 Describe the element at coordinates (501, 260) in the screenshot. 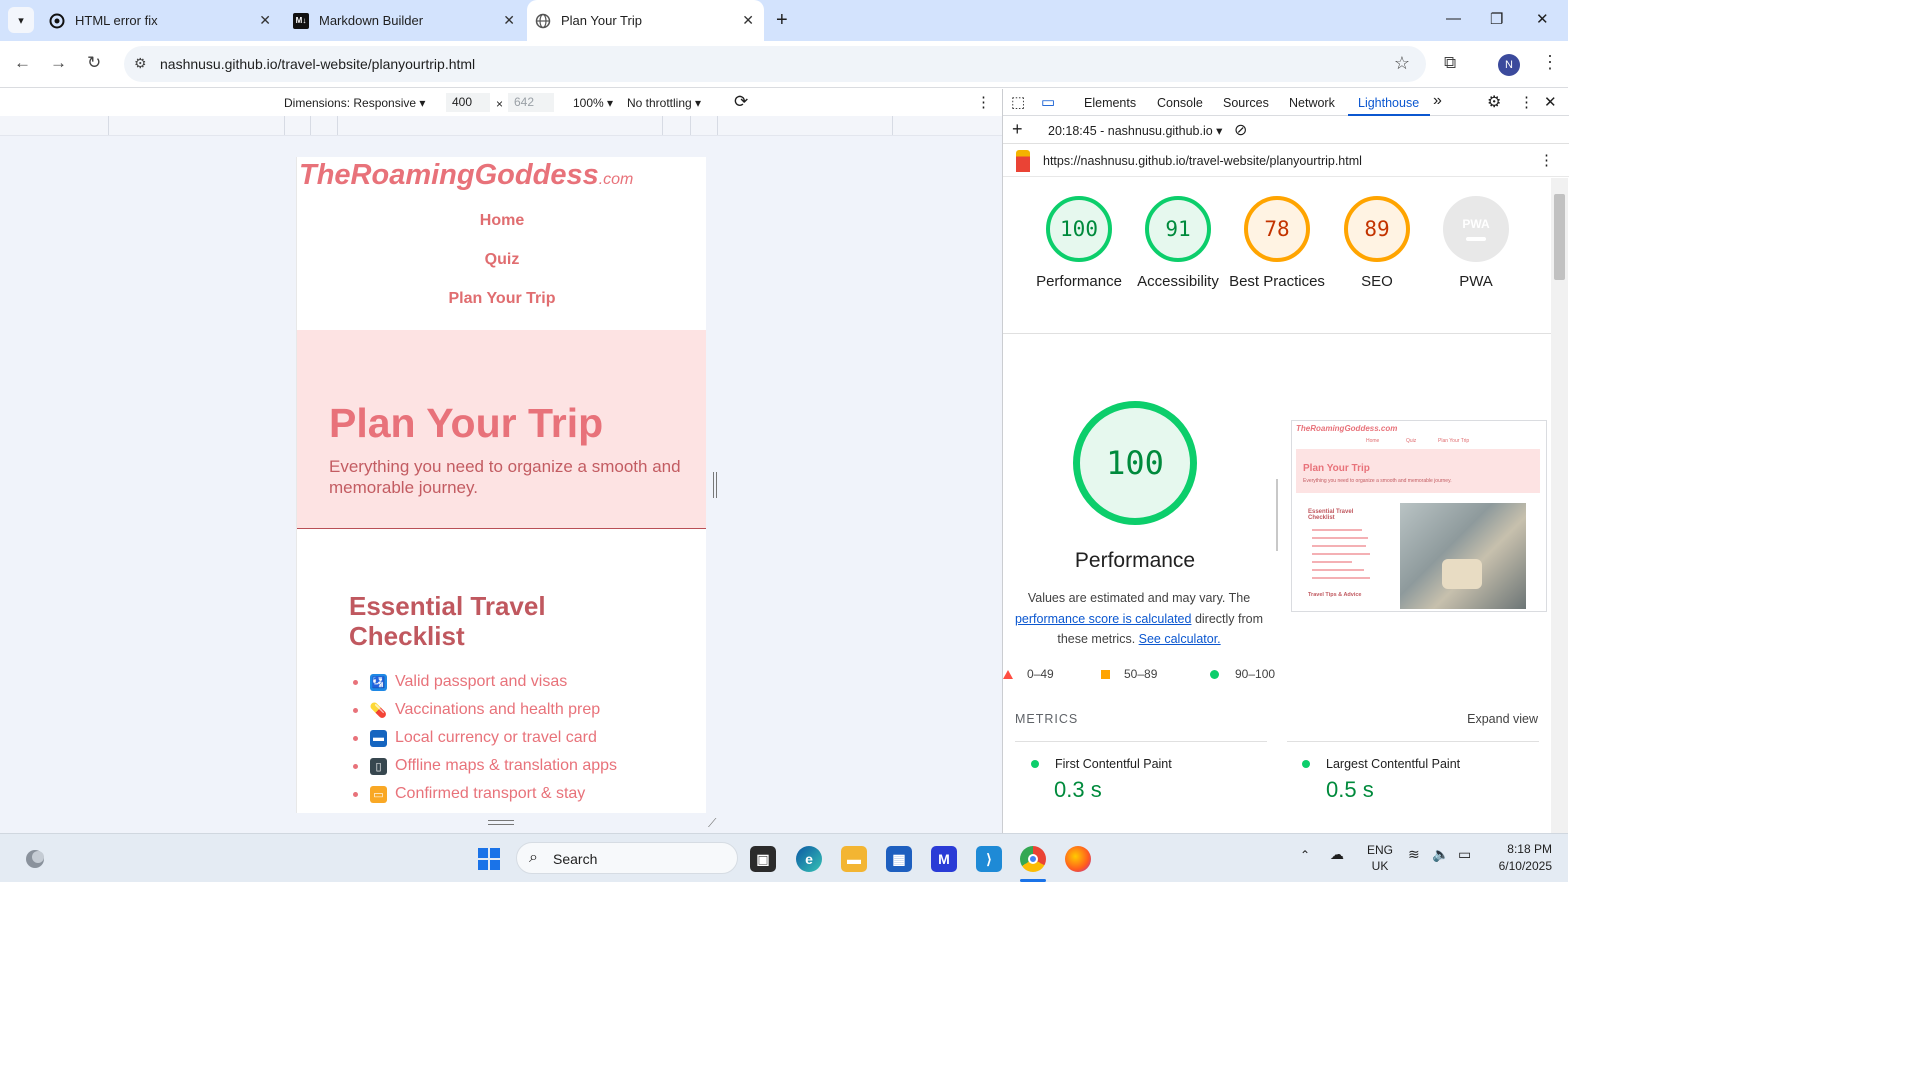

I see `nav-quiz: Quiz` at that location.